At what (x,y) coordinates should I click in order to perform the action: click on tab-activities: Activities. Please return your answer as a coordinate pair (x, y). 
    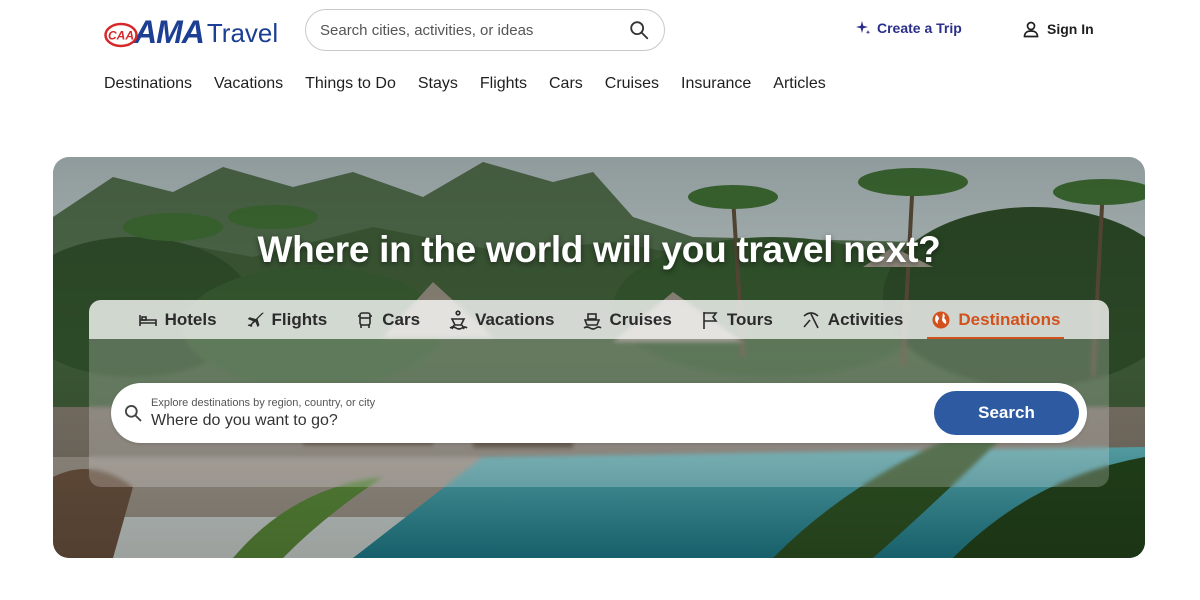
    Looking at the image, I should click on (852, 319).